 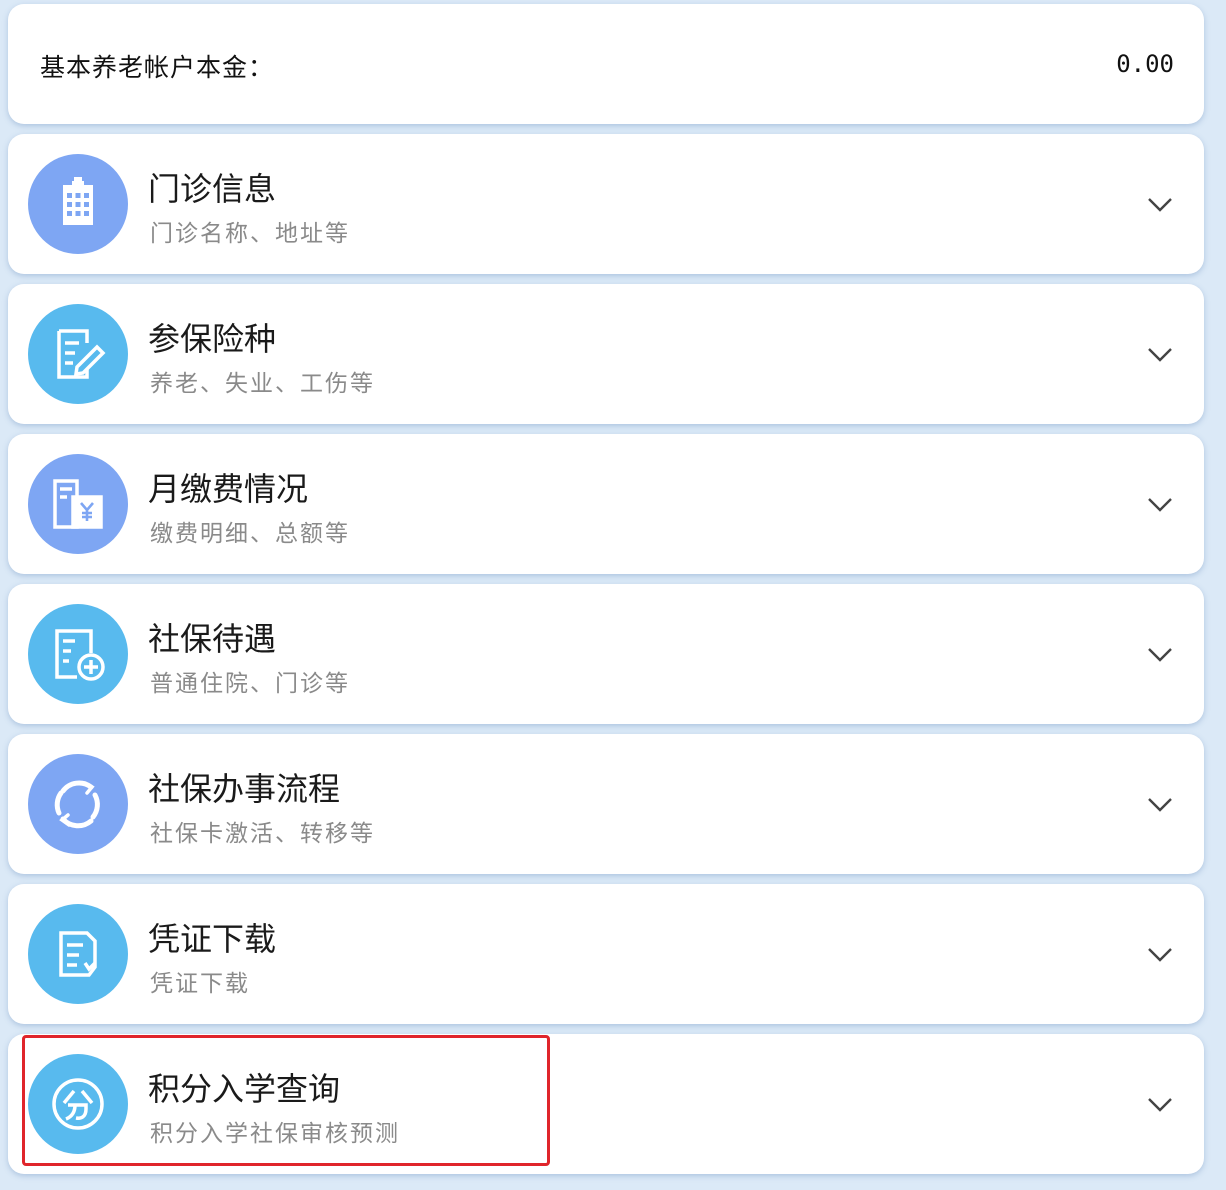 What do you see at coordinates (244, 1089) in the screenshot?
I see `item-title: 积分入学查询` at bounding box center [244, 1089].